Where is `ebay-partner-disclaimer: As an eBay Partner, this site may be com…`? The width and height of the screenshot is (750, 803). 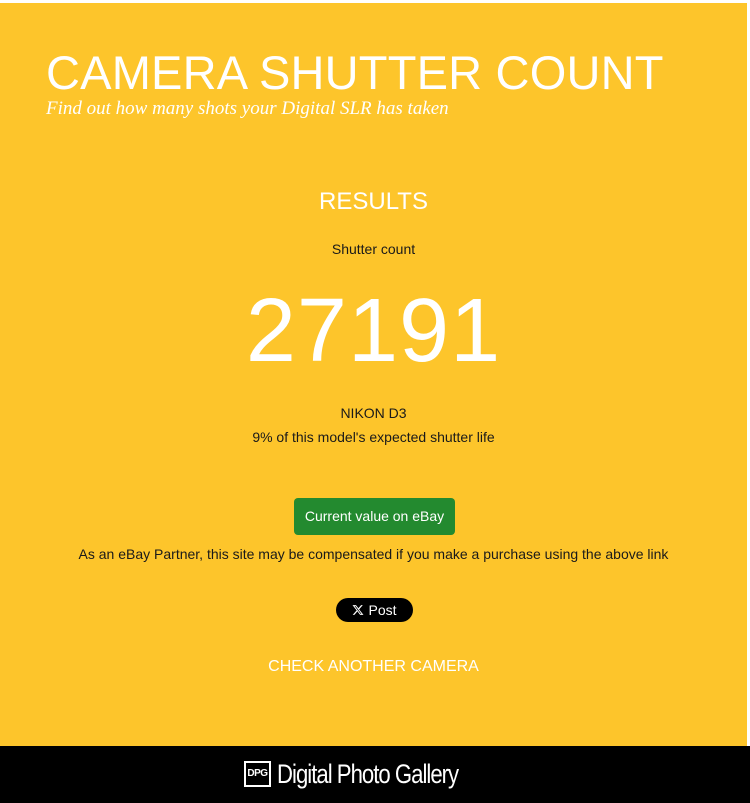
ebay-partner-disclaimer: As an eBay Partner, this site may be com… is located at coordinates (373, 554).